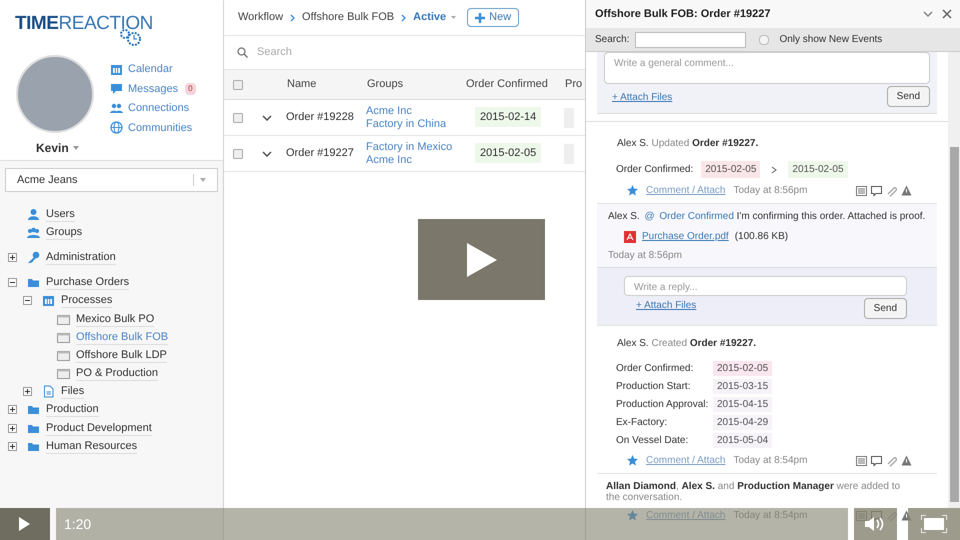 This screenshot has width=960, height=540. I want to click on group-link: Factory in Mexico, so click(415, 147).